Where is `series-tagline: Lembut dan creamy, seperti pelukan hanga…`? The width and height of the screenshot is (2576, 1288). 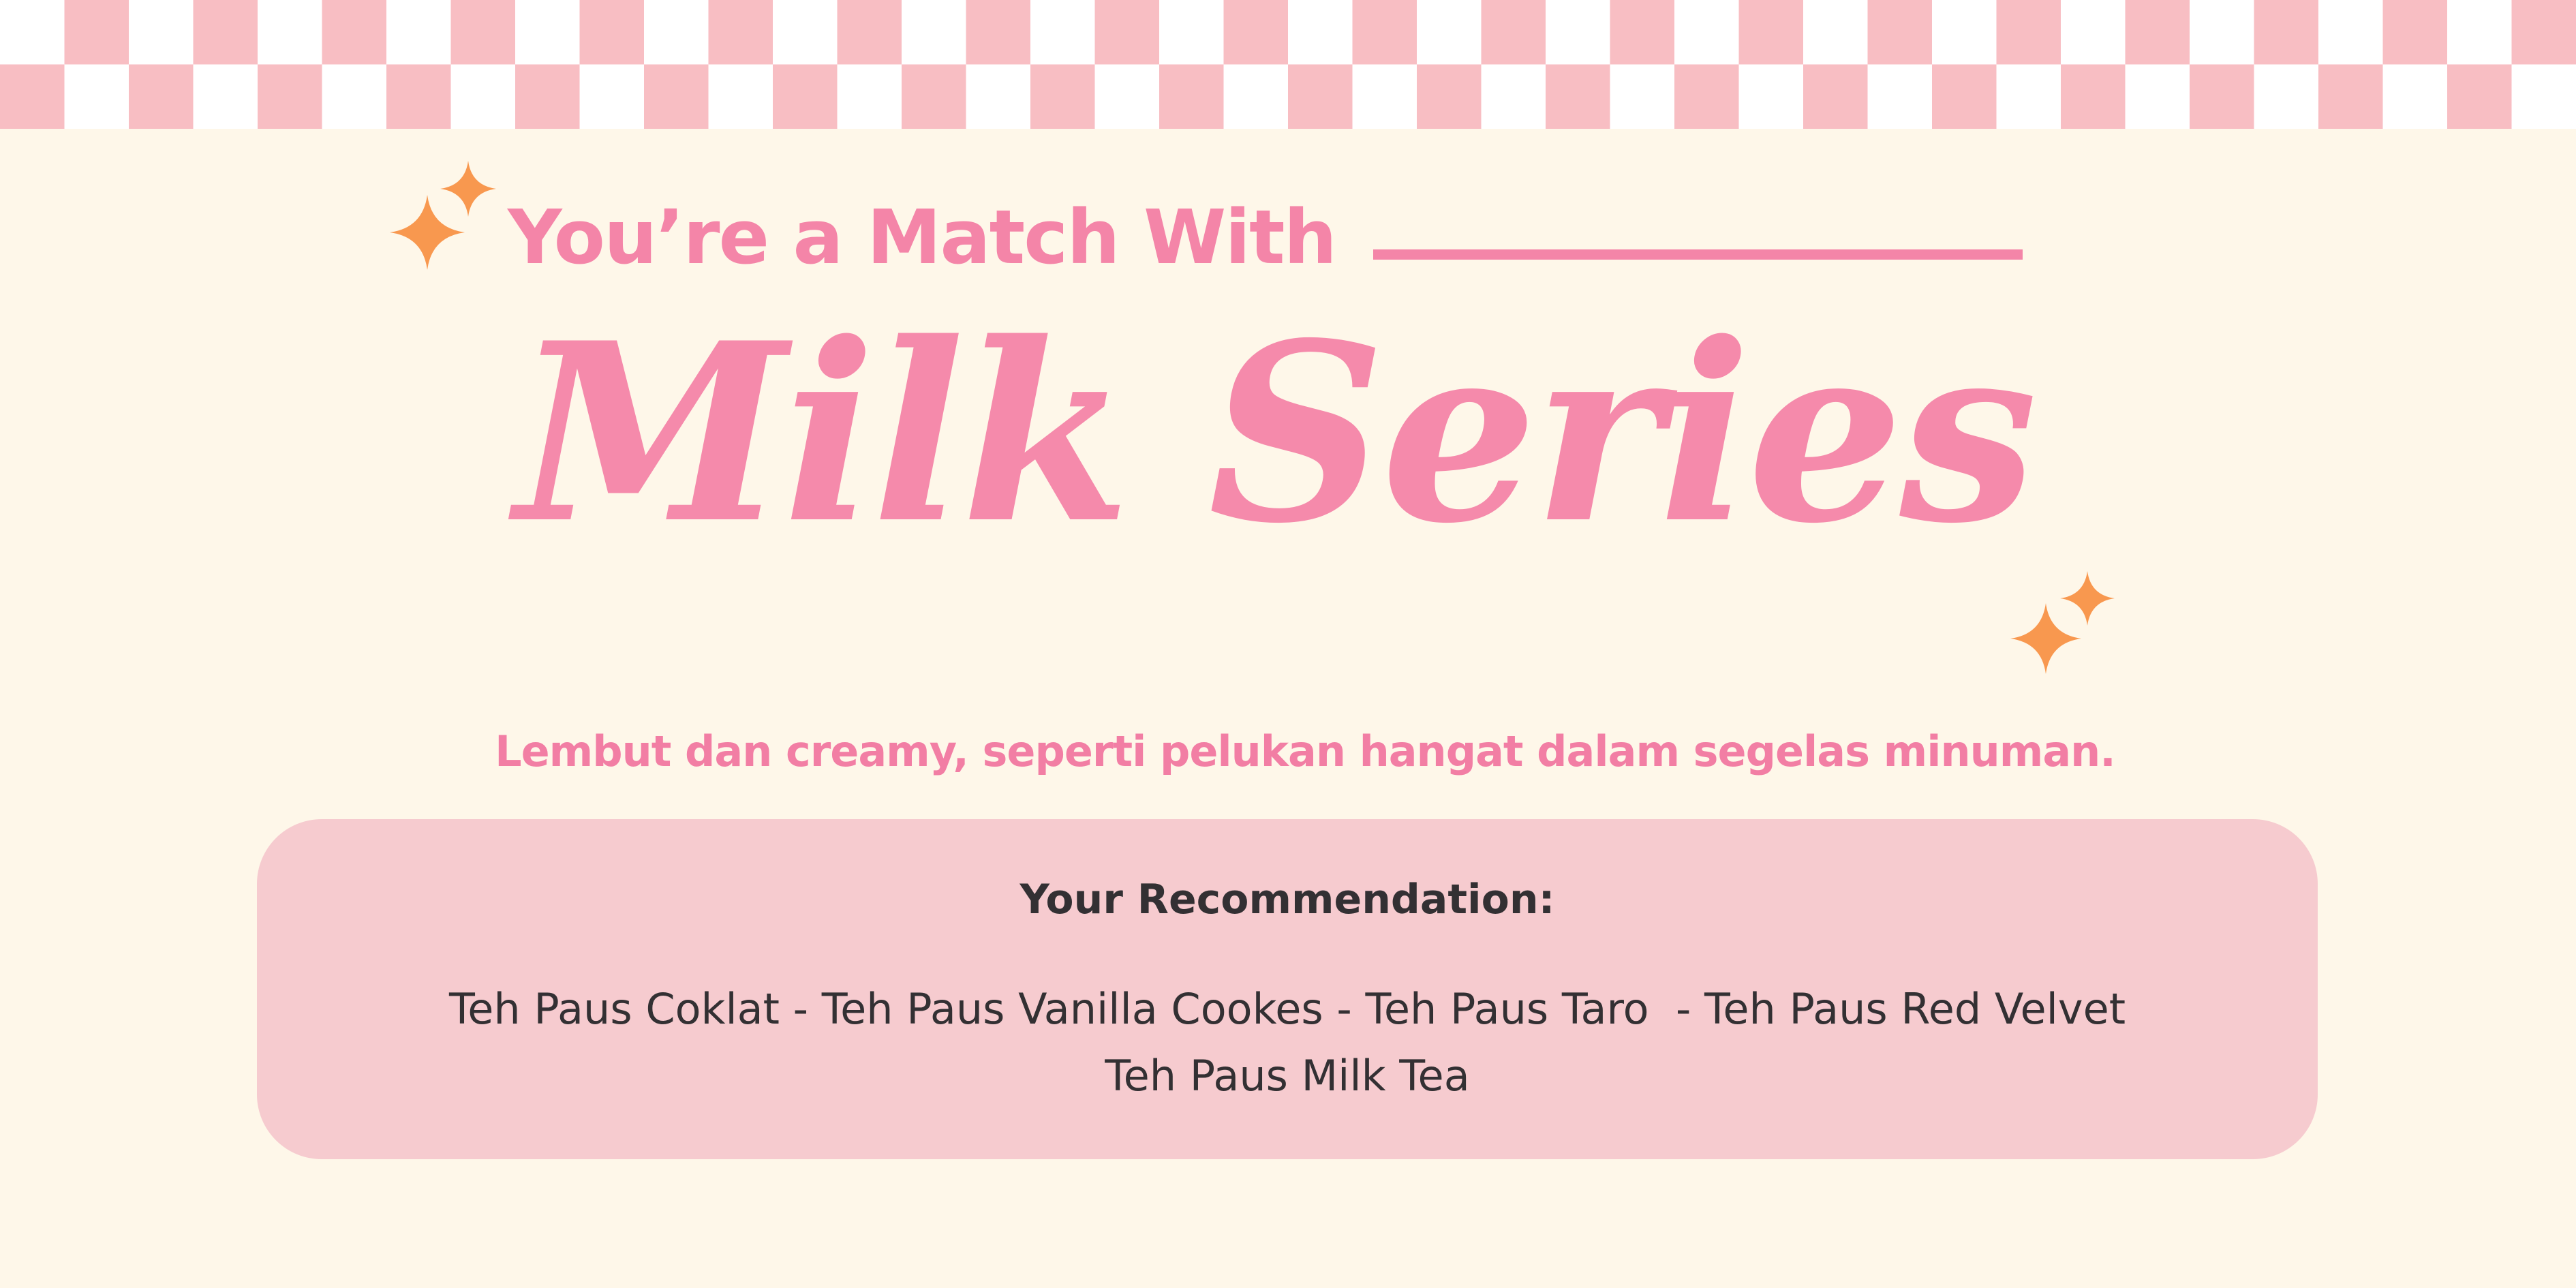
series-tagline: Lembut dan creamy, seperti pelukan hanga… is located at coordinates (1305, 751).